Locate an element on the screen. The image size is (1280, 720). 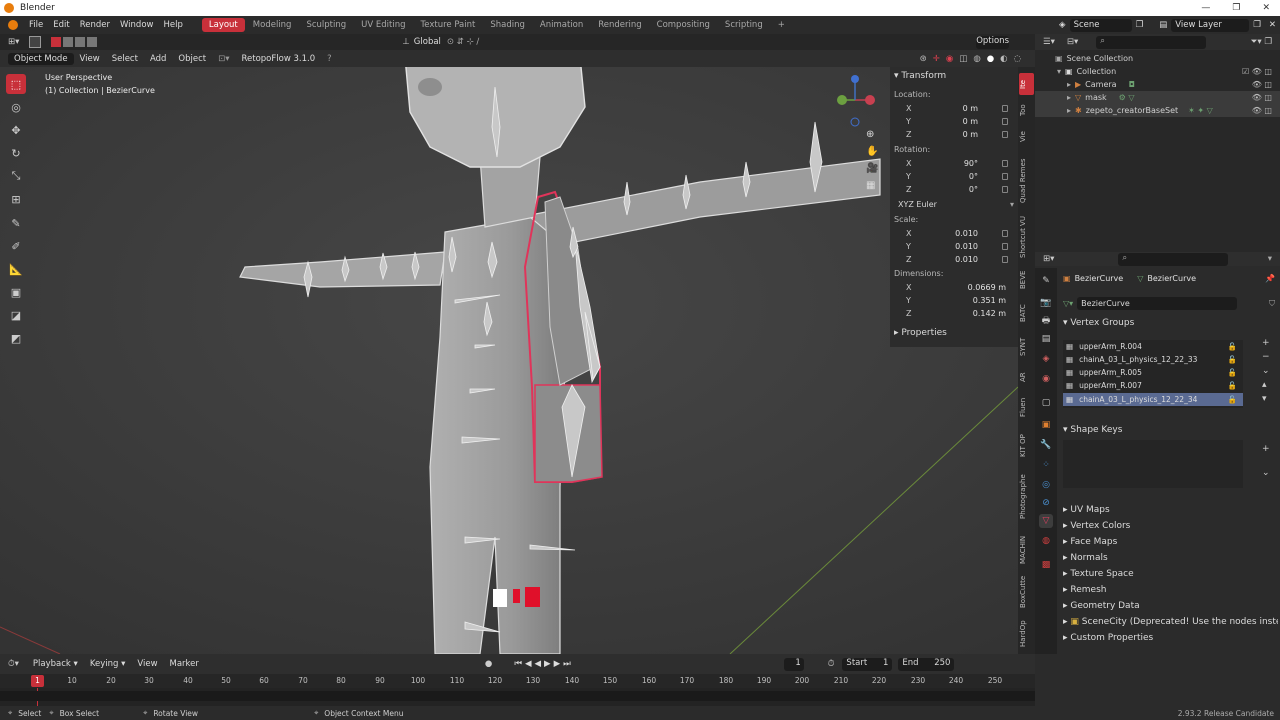
workspace-tab-texture-paint: Texture Paint is located at coordinates (448, 25).